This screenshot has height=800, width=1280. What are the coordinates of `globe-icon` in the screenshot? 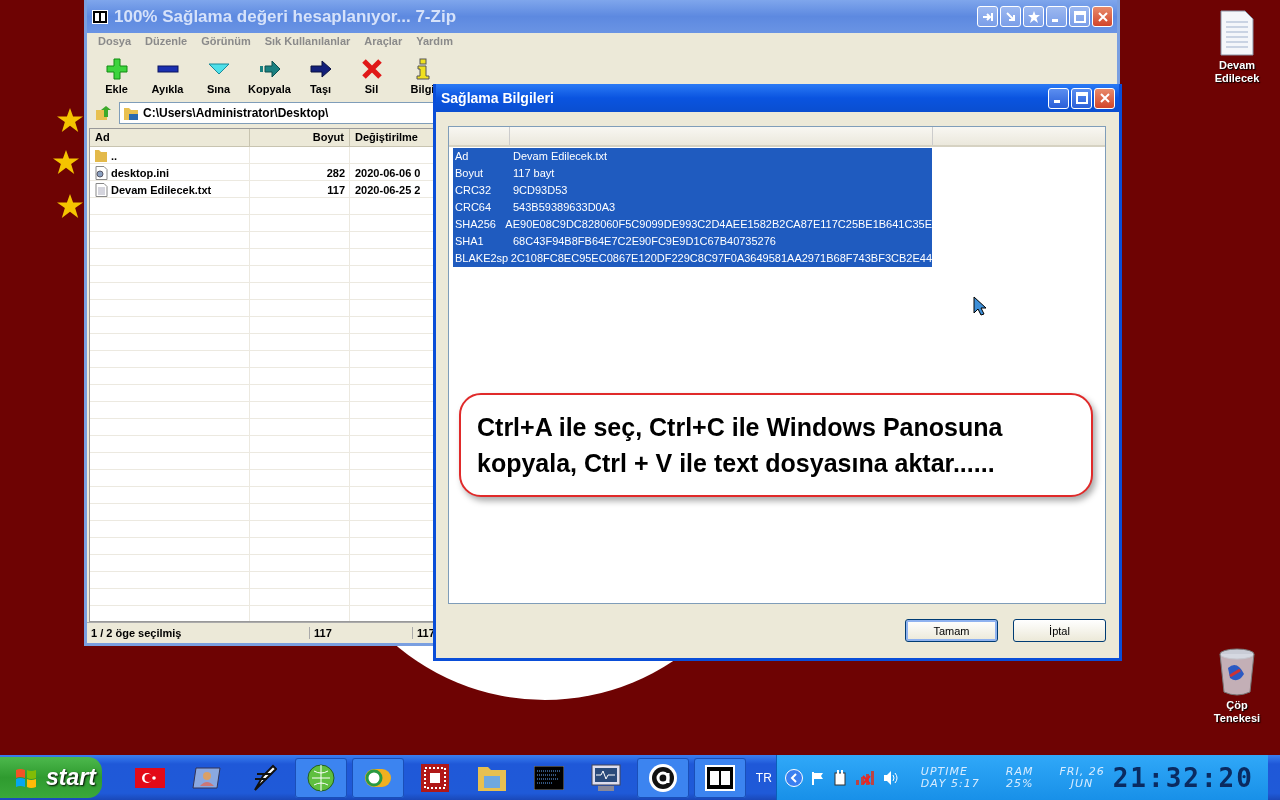 It's located at (320, 777).